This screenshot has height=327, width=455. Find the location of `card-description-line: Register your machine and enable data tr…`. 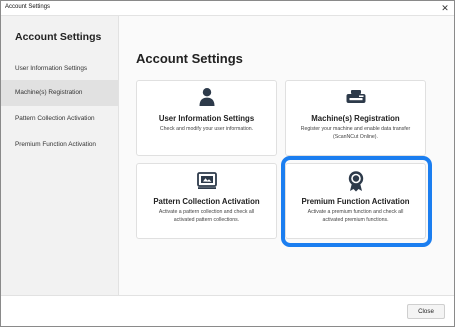

card-description-line: Register your machine and enable data tr… is located at coordinates (355, 129).